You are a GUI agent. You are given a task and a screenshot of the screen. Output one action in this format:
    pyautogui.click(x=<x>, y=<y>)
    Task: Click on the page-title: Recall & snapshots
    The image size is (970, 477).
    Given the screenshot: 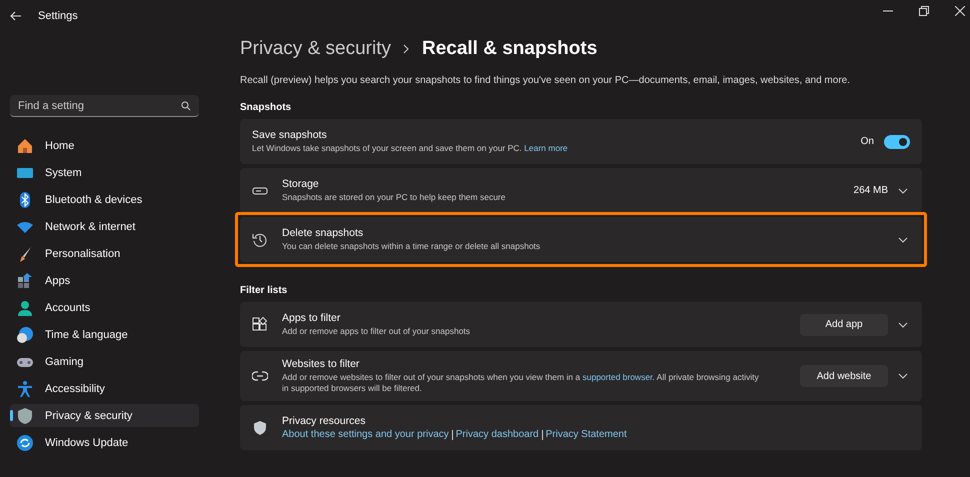 What is the action you would take?
    pyautogui.click(x=510, y=49)
    